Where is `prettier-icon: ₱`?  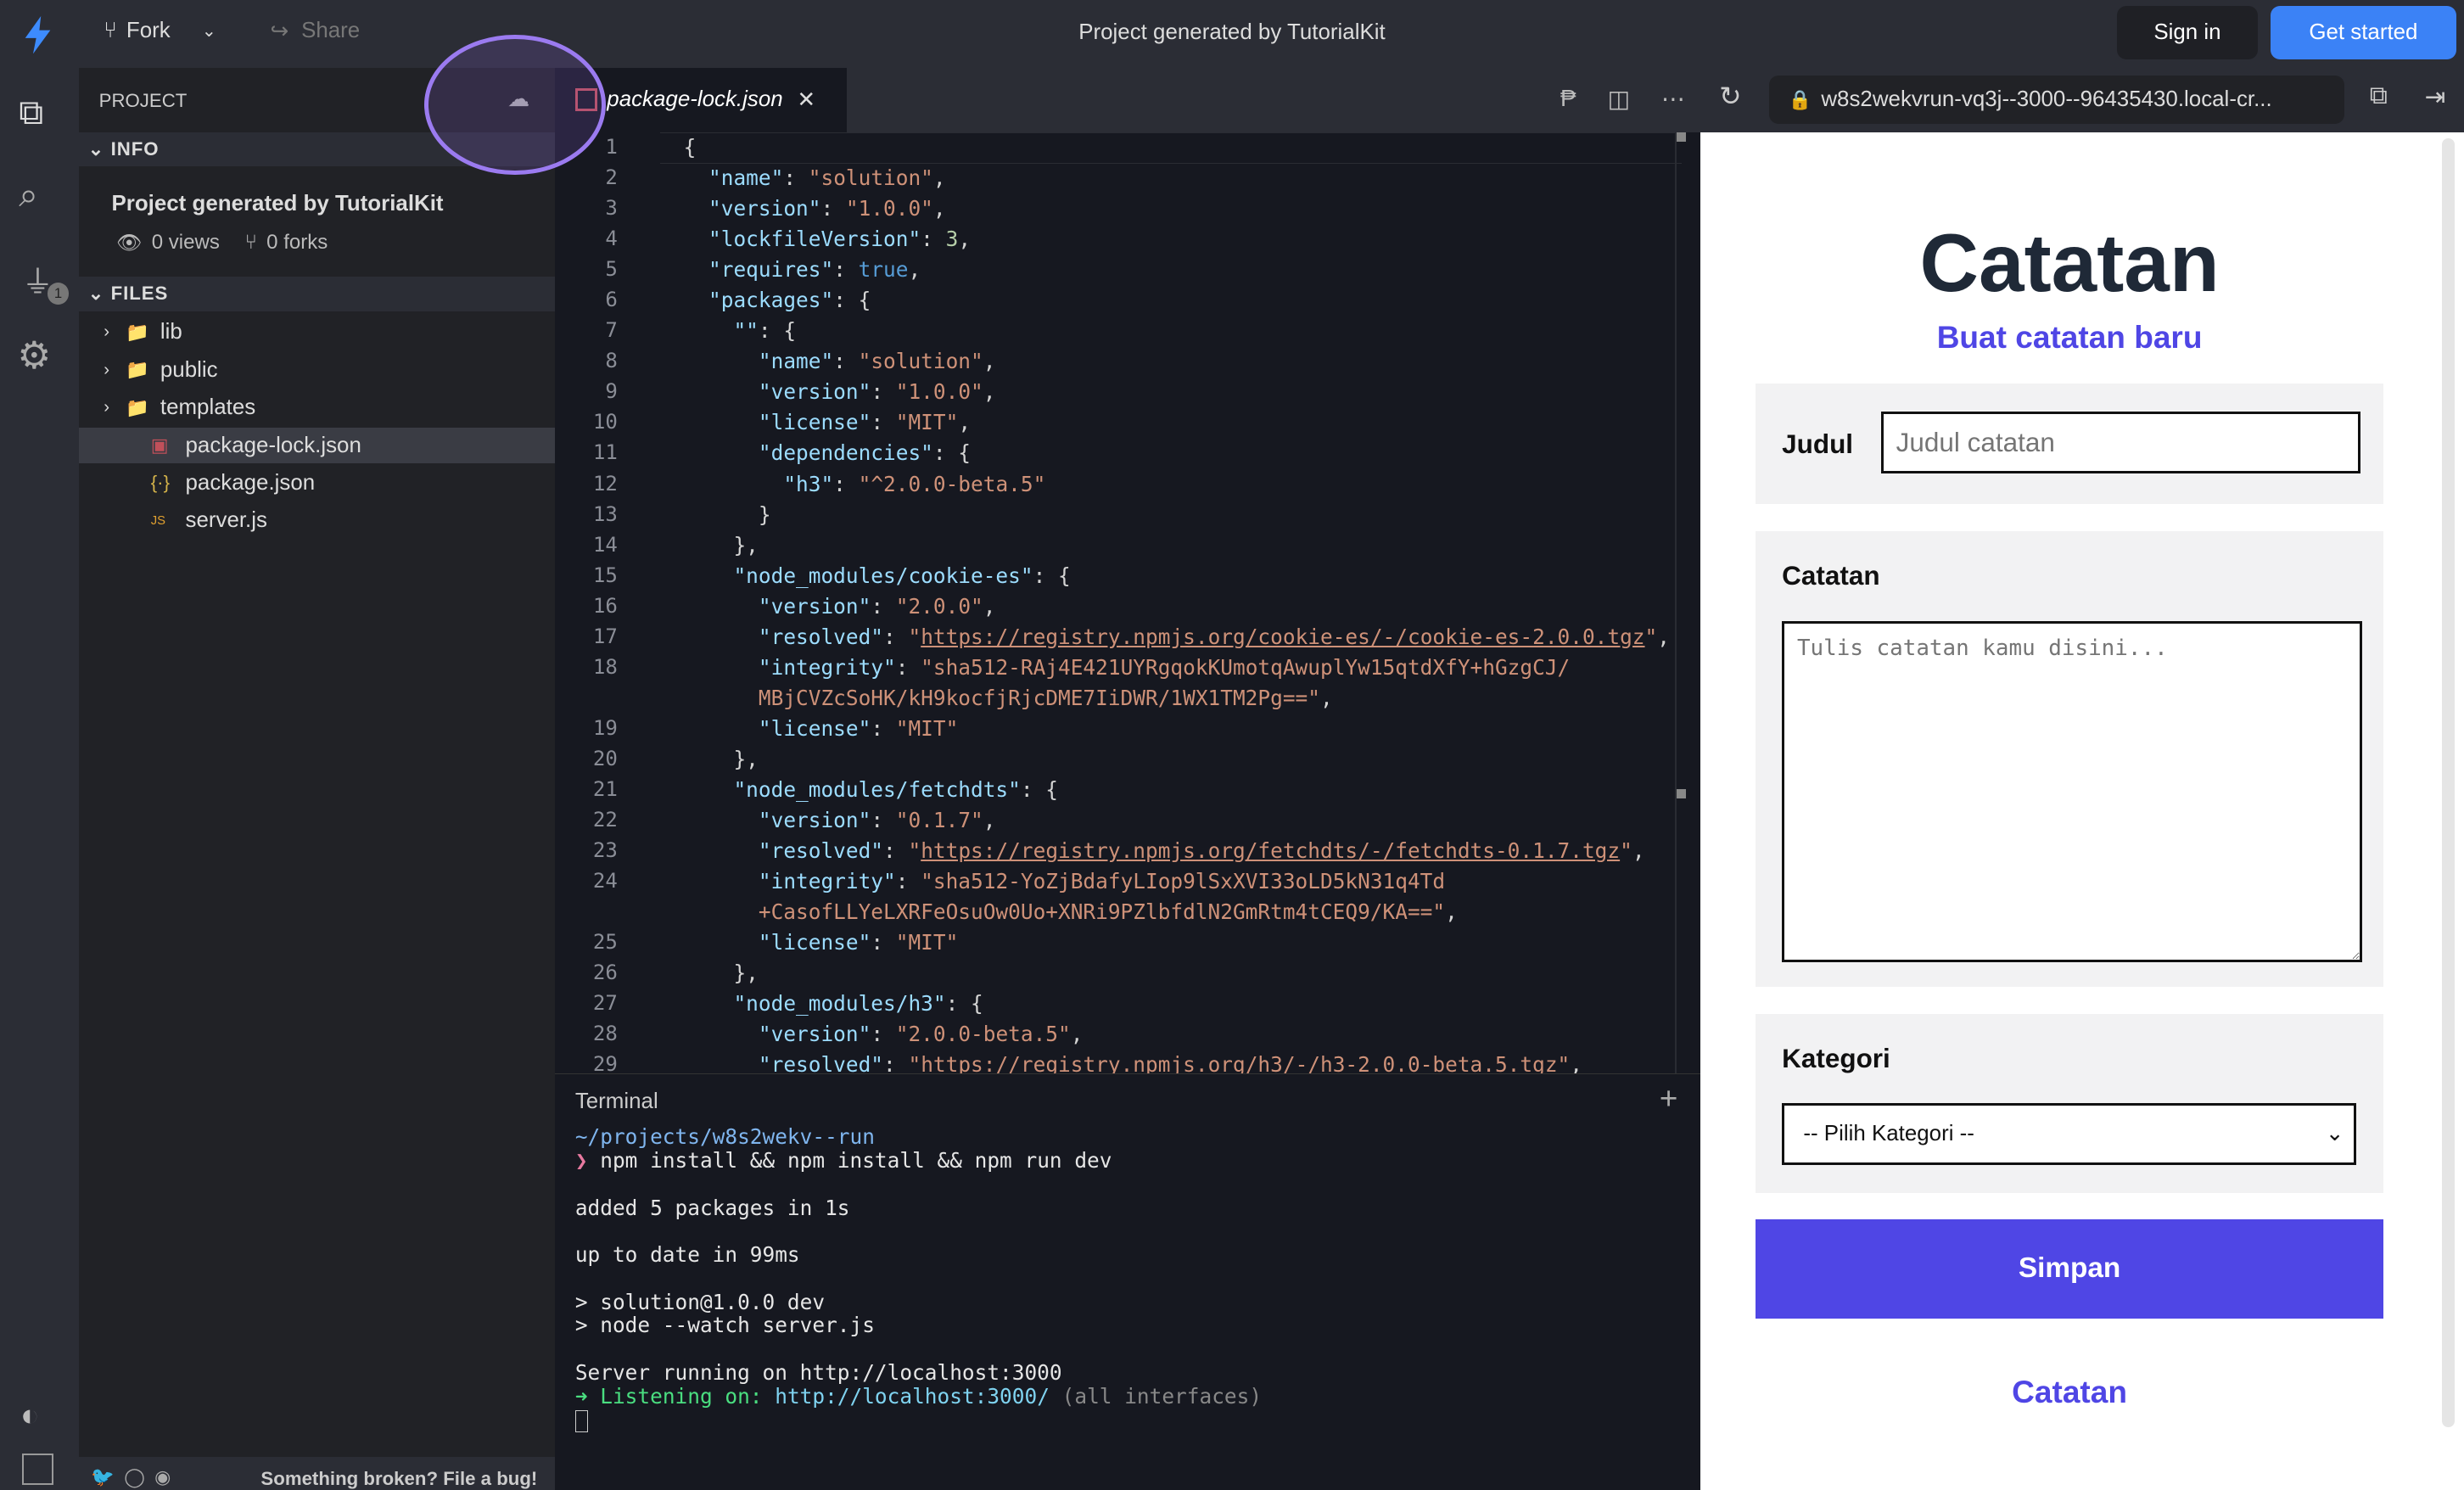
prettier-icon: ₱ is located at coordinates (1568, 99).